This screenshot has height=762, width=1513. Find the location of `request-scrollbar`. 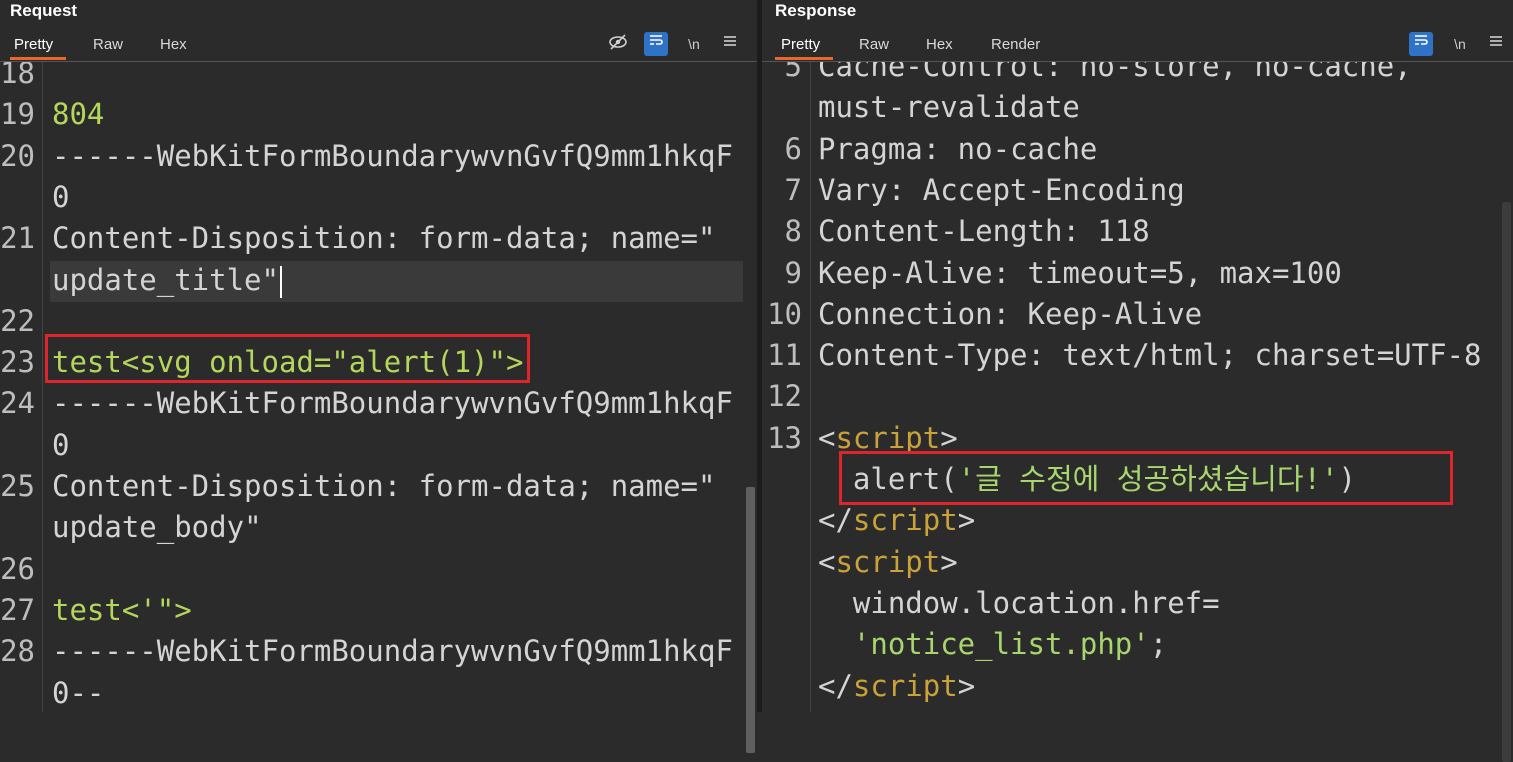

request-scrollbar is located at coordinates (750, 407).